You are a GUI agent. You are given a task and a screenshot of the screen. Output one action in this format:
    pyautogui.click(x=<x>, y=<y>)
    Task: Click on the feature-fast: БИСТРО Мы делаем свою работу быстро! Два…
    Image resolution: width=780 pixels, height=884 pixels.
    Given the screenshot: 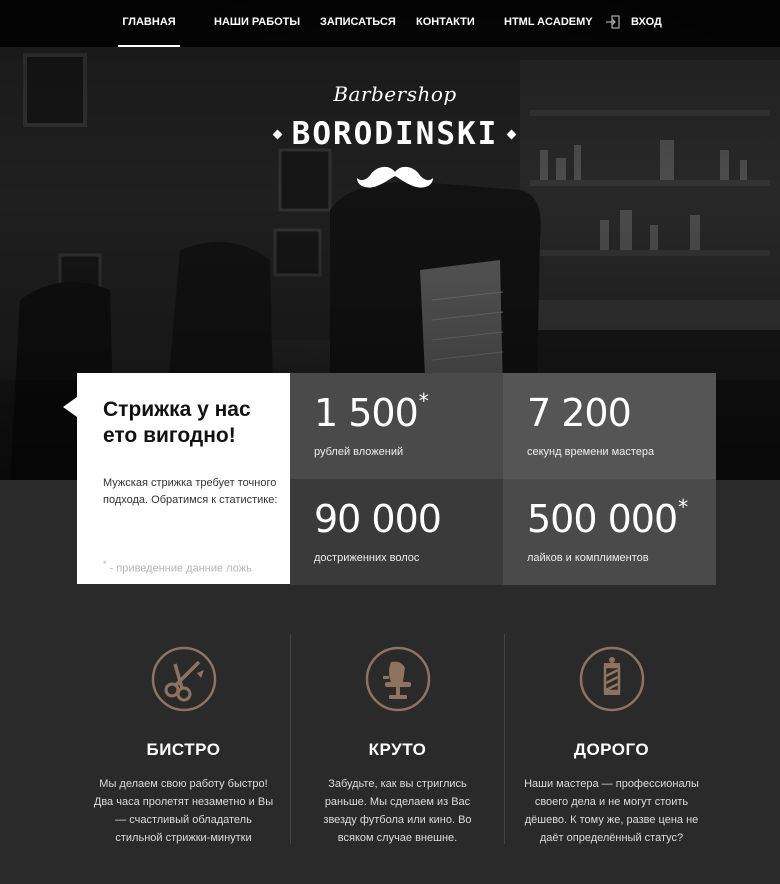 What is the action you would take?
    pyautogui.click(x=183, y=739)
    